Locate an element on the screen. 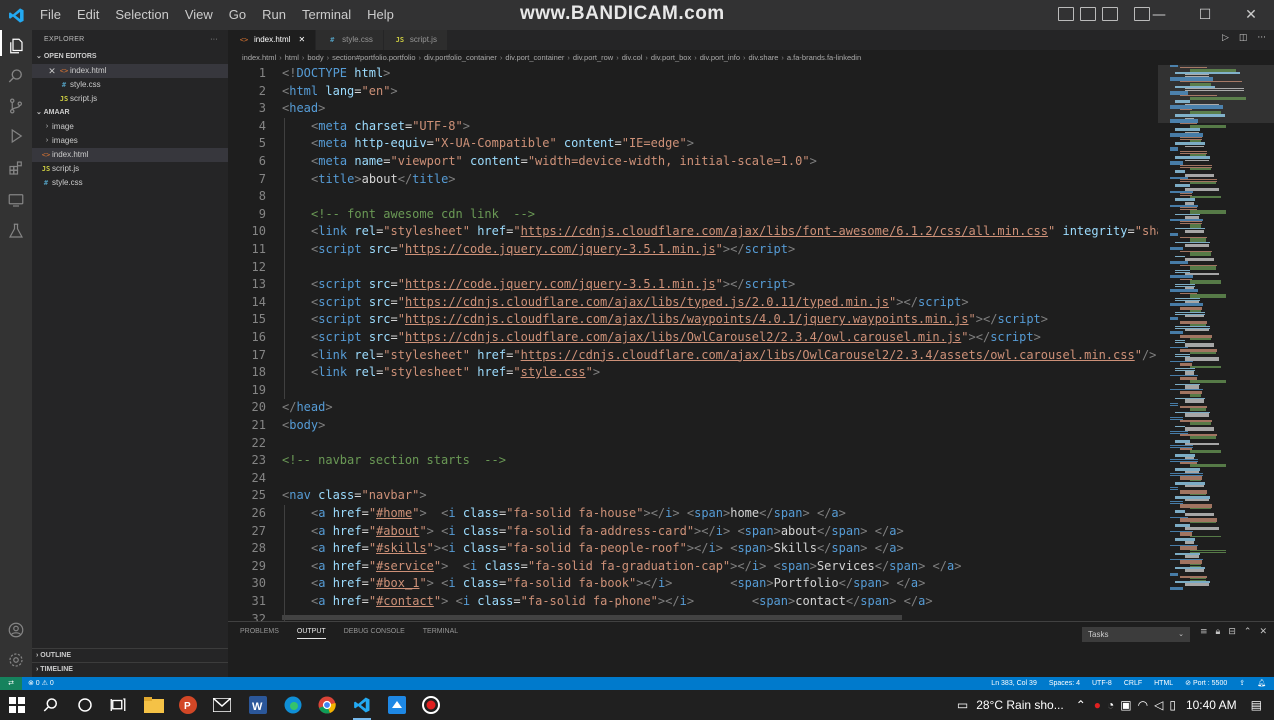 Image resolution: width=1274 pixels, height=720 pixels. encoding: UTF-8 is located at coordinates (1102, 683).